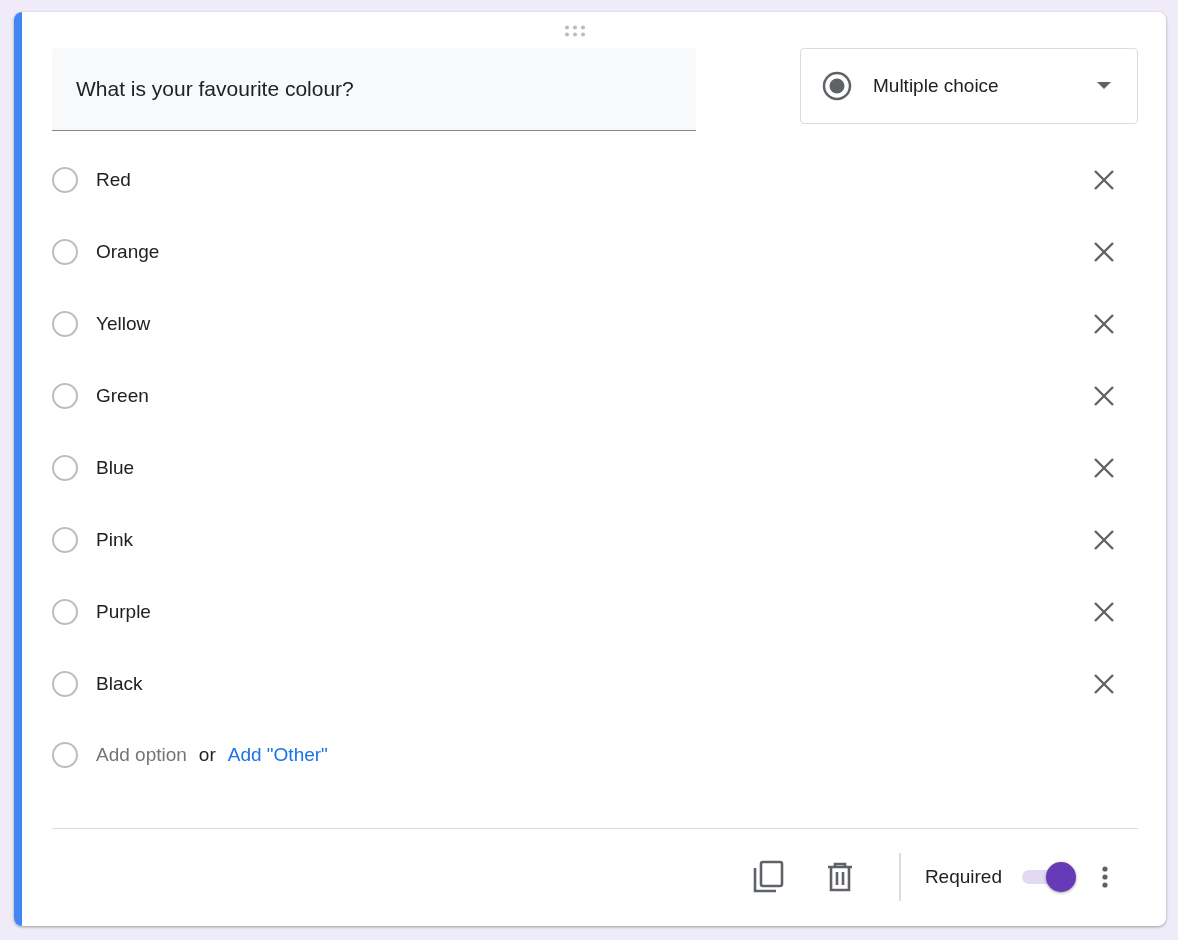 Image resolution: width=1178 pixels, height=940 pixels. Describe the element at coordinates (374, 89) in the screenshot. I see `question-field: What is your favourite colour?` at that location.